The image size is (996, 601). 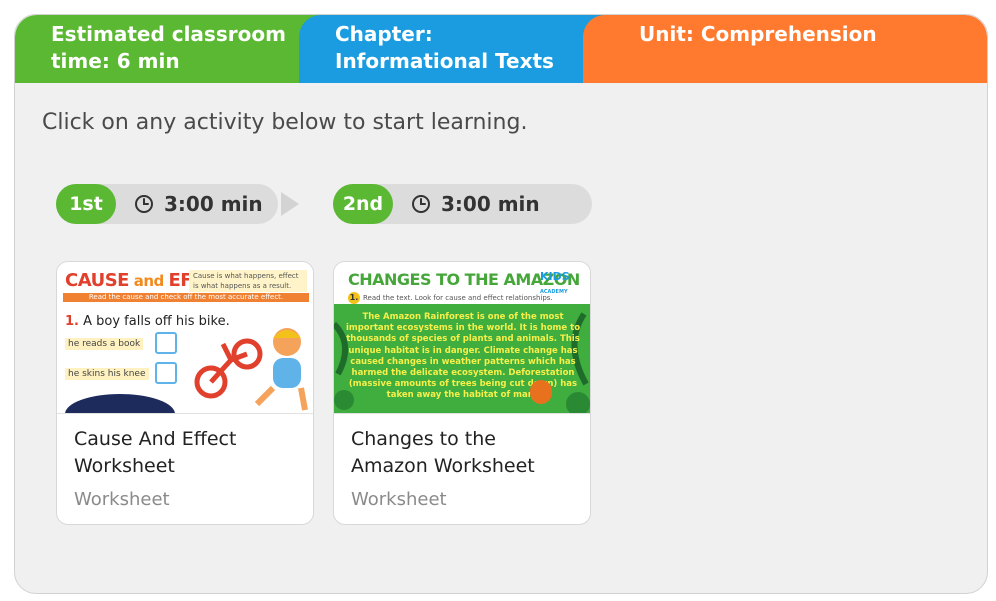 What do you see at coordinates (452, 49) in the screenshot?
I see `chapter-tab: Chapter: Informational Texts` at bounding box center [452, 49].